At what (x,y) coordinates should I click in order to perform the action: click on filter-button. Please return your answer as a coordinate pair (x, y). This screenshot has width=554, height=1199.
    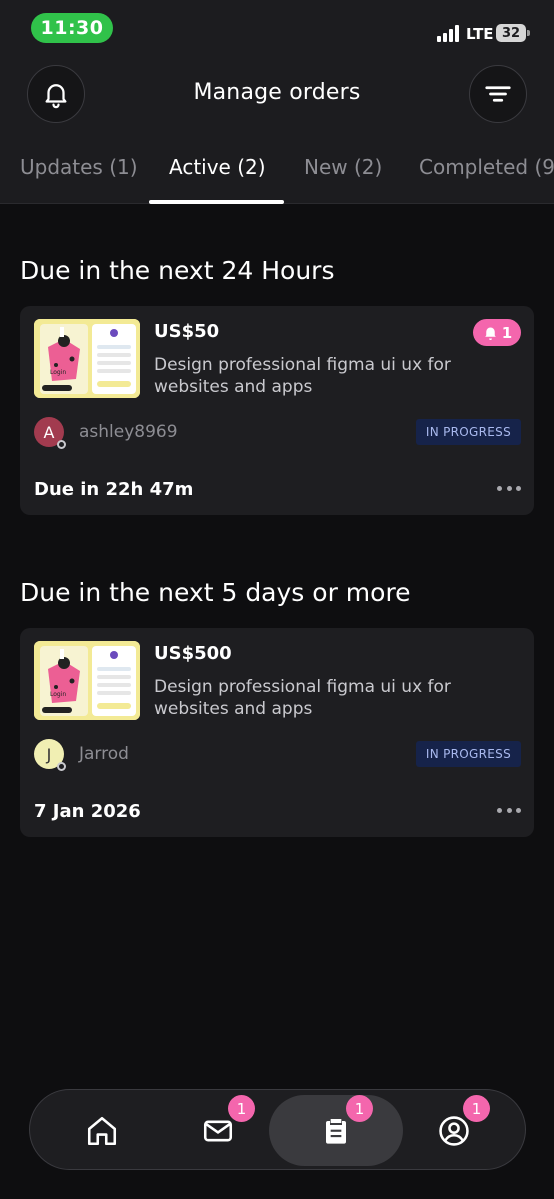
    Looking at the image, I should click on (498, 94).